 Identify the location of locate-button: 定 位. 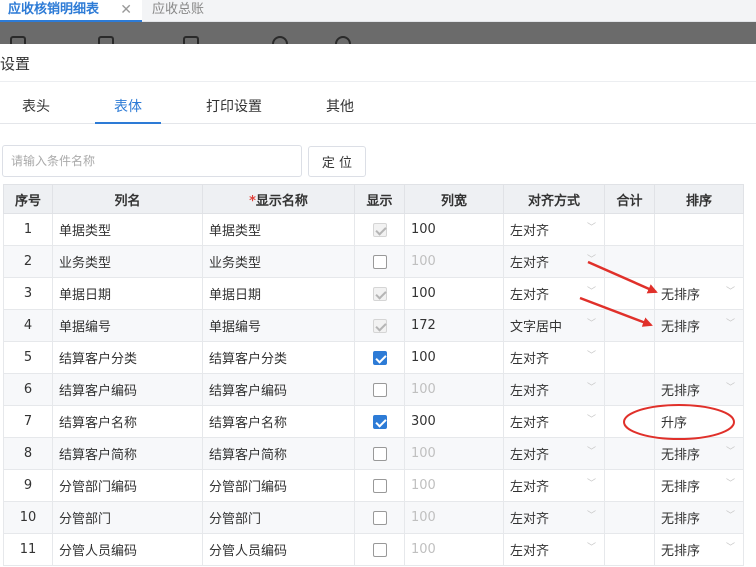
(337, 161).